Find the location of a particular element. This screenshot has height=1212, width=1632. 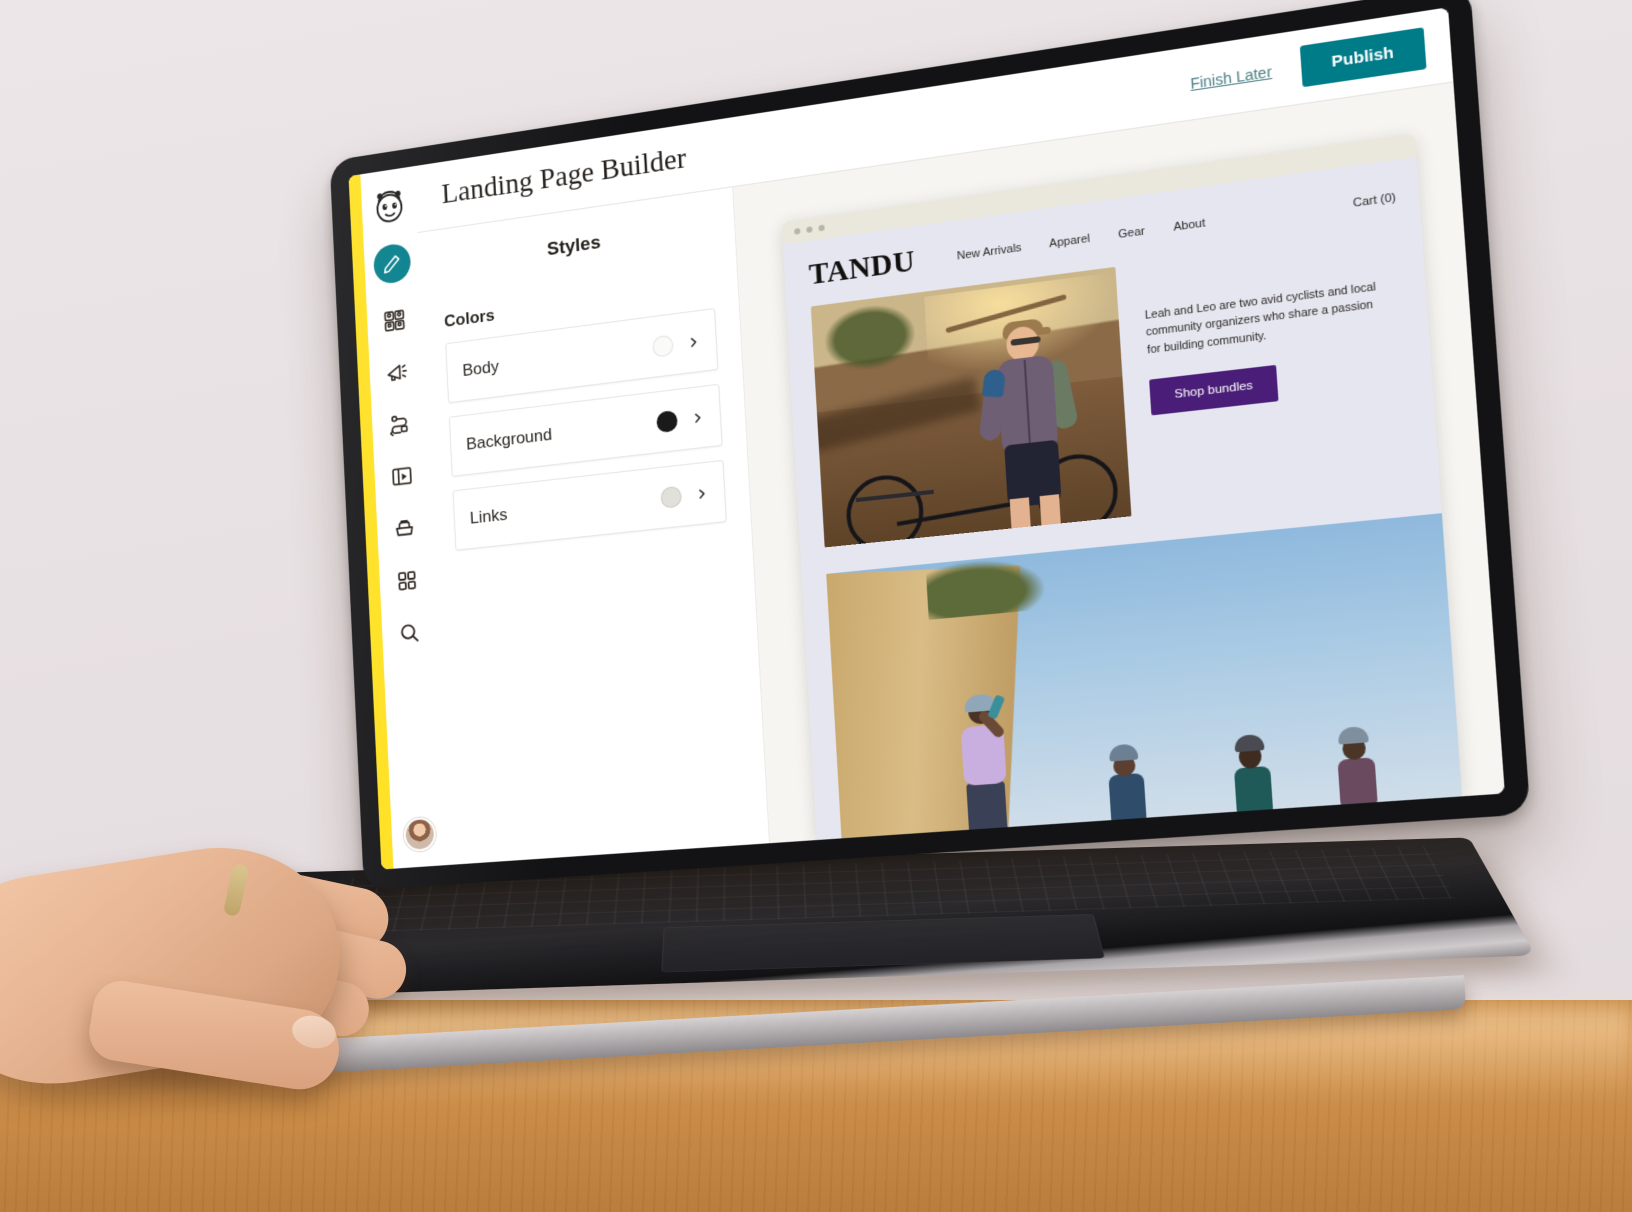

styles-panel-title: Styles is located at coordinates (574, 246).